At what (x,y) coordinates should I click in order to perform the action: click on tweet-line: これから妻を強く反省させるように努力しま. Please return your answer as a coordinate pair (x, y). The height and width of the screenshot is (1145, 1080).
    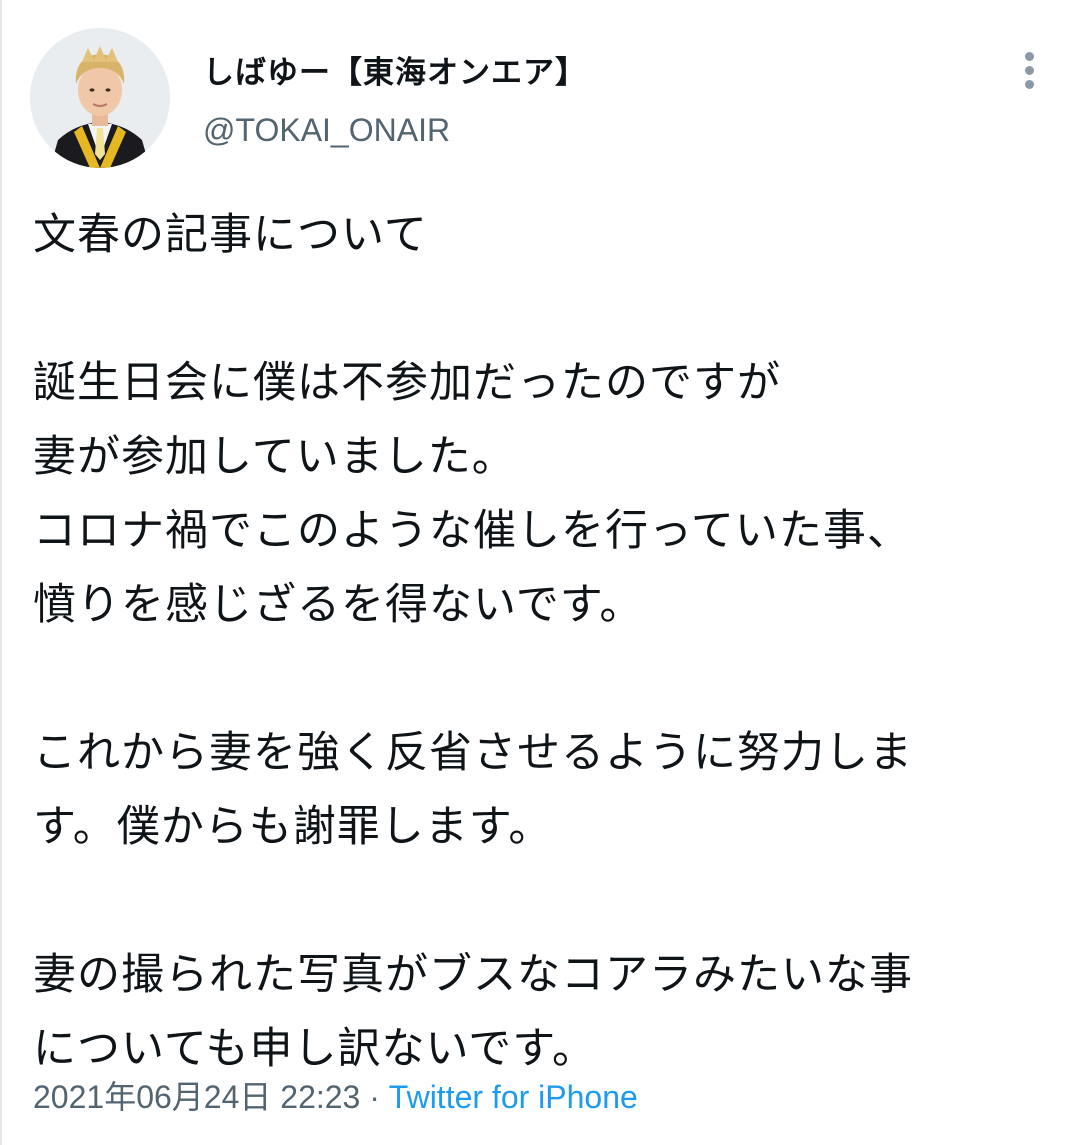
    Looking at the image, I should click on (473, 753).